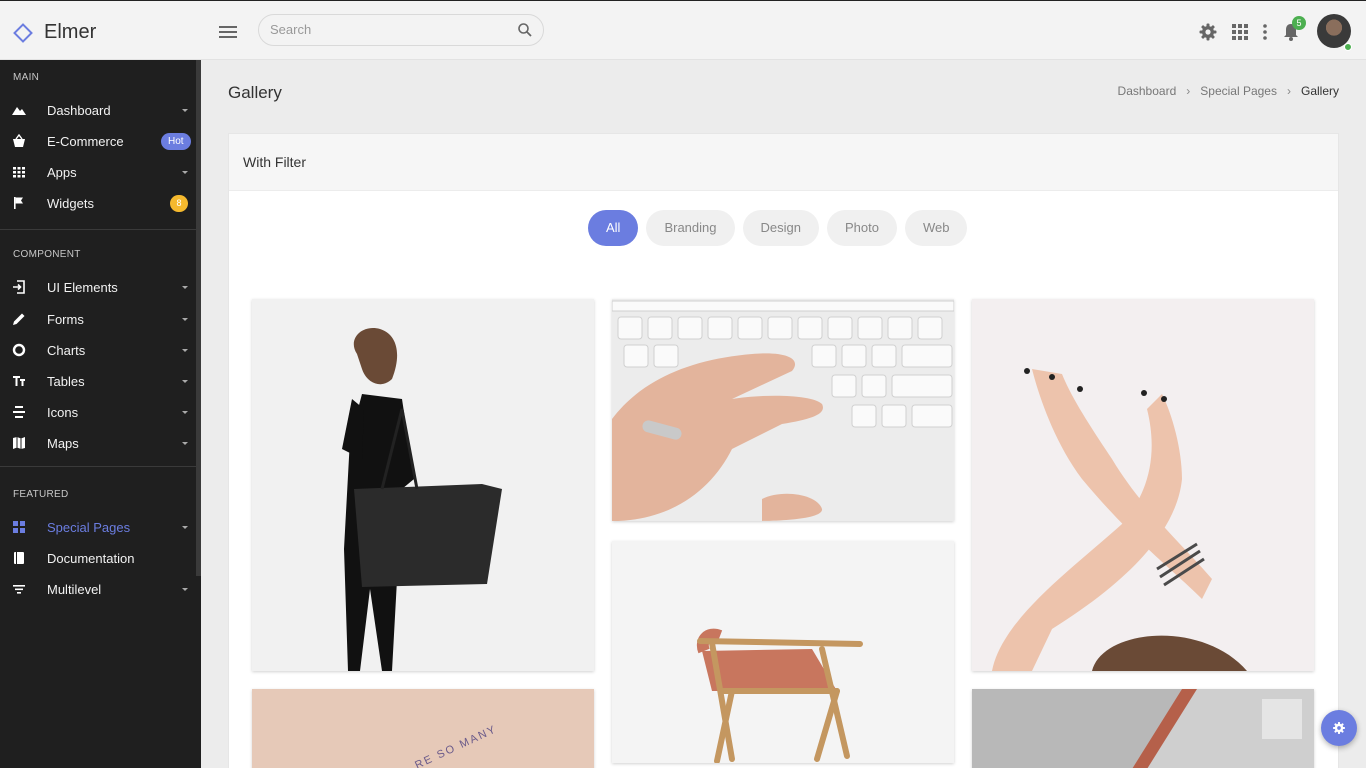  What do you see at coordinates (1319, 91) in the screenshot?
I see `breadcrumb-gallery: Gallery` at bounding box center [1319, 91].